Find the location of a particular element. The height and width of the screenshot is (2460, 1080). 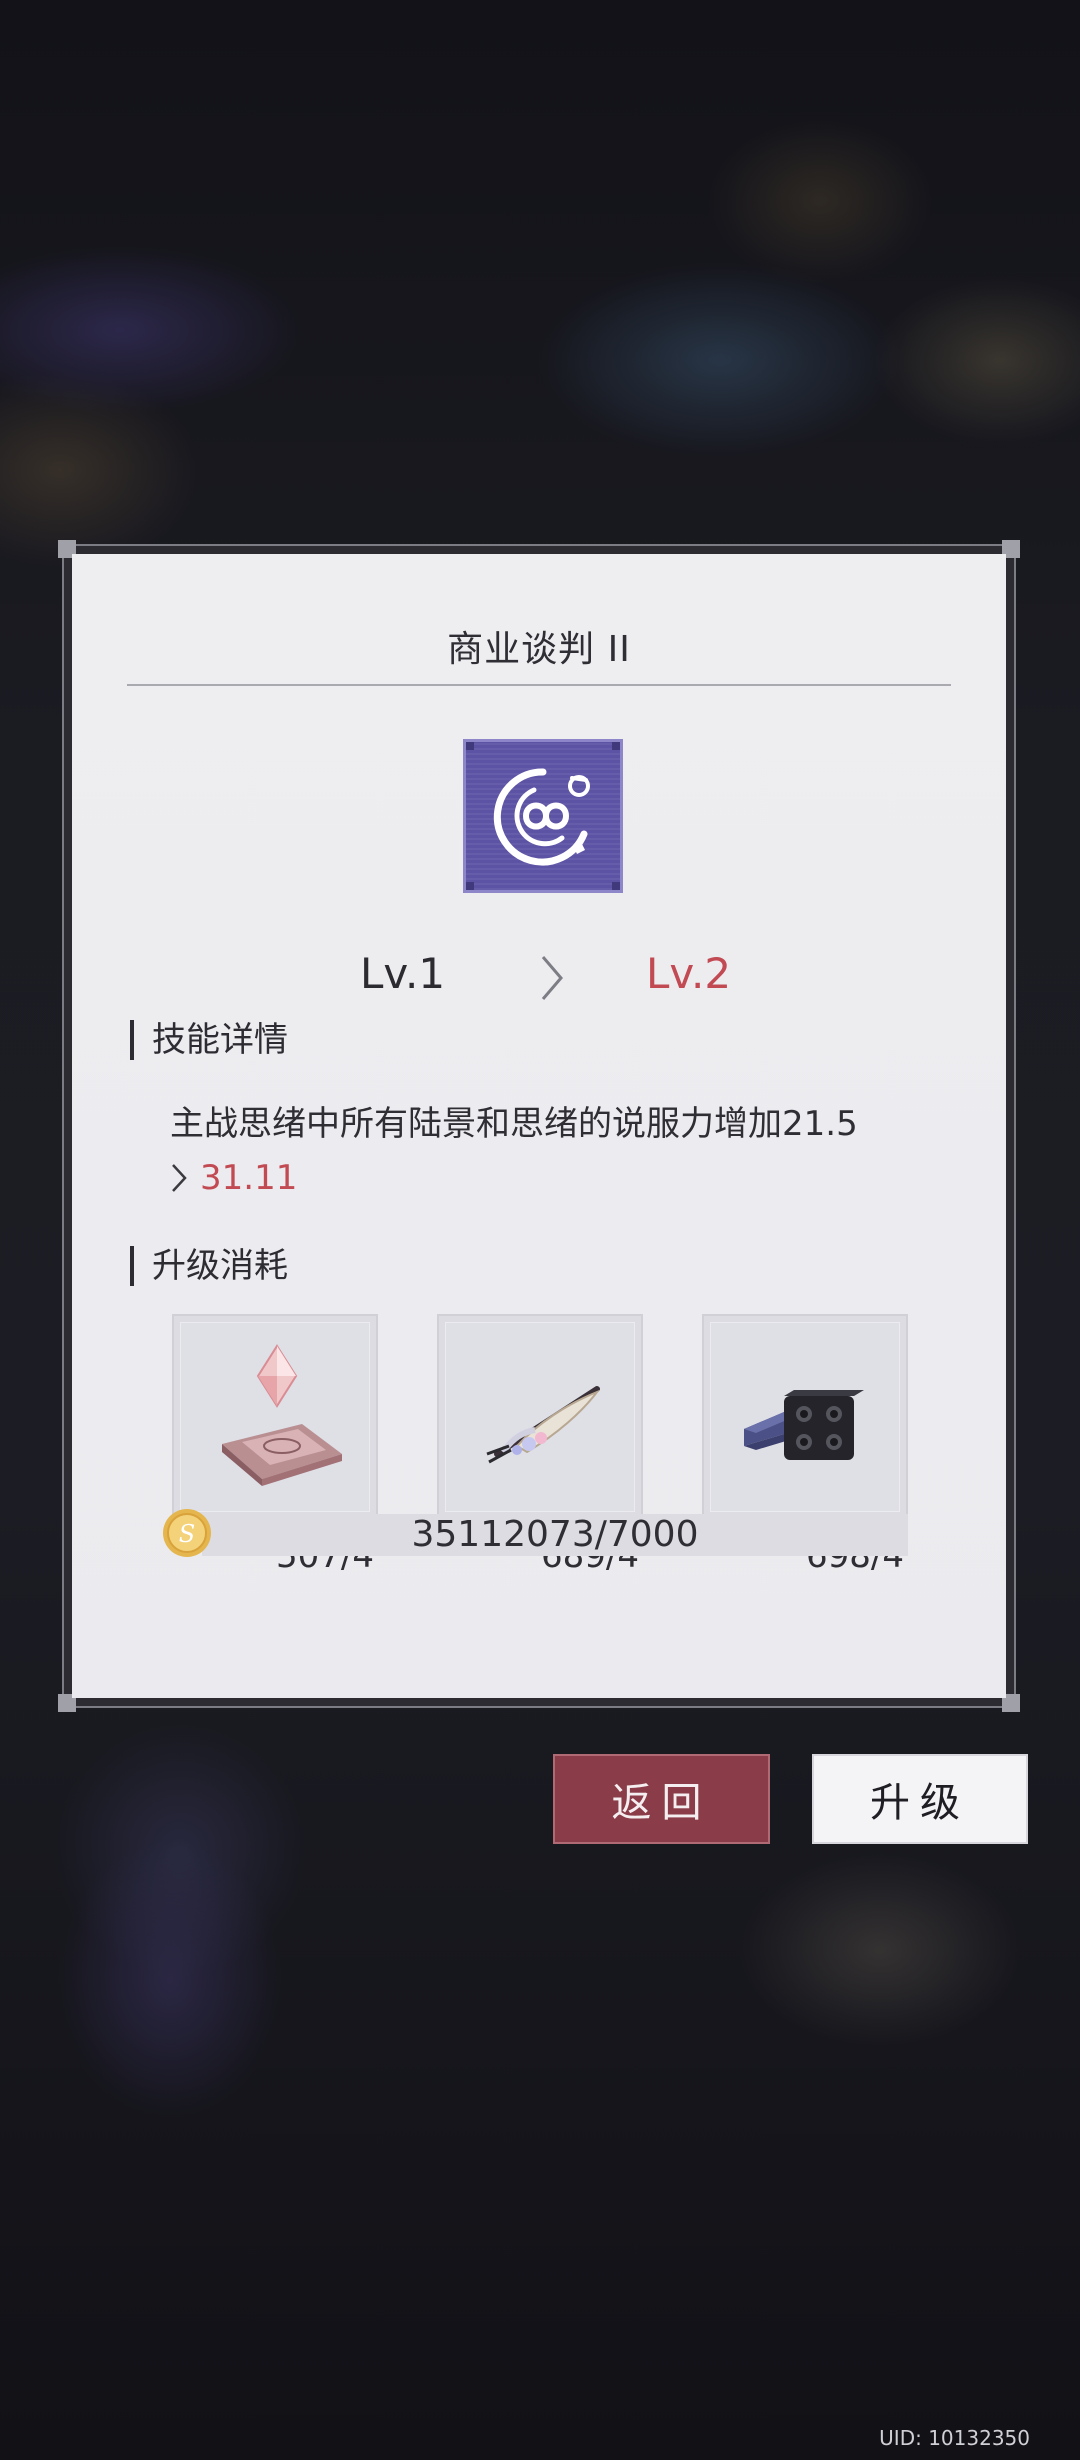

back-button: 返回 is located at coordinates (661, 1799).